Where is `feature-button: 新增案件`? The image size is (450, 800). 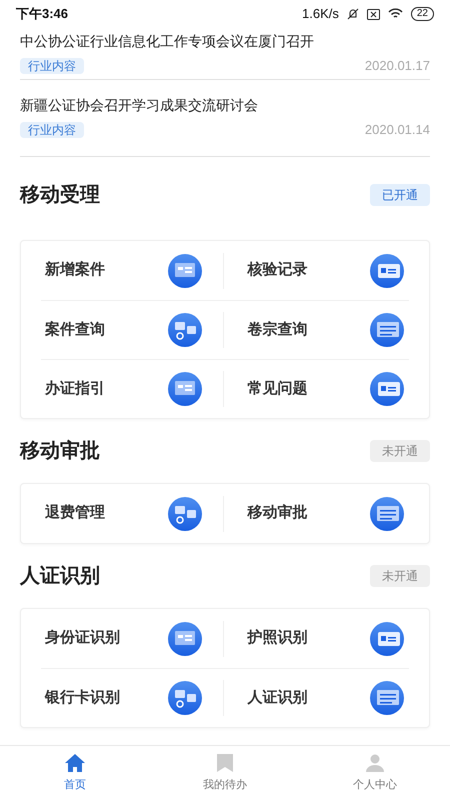
feature-button: 新增案件 is located at coordinates (123, 270).